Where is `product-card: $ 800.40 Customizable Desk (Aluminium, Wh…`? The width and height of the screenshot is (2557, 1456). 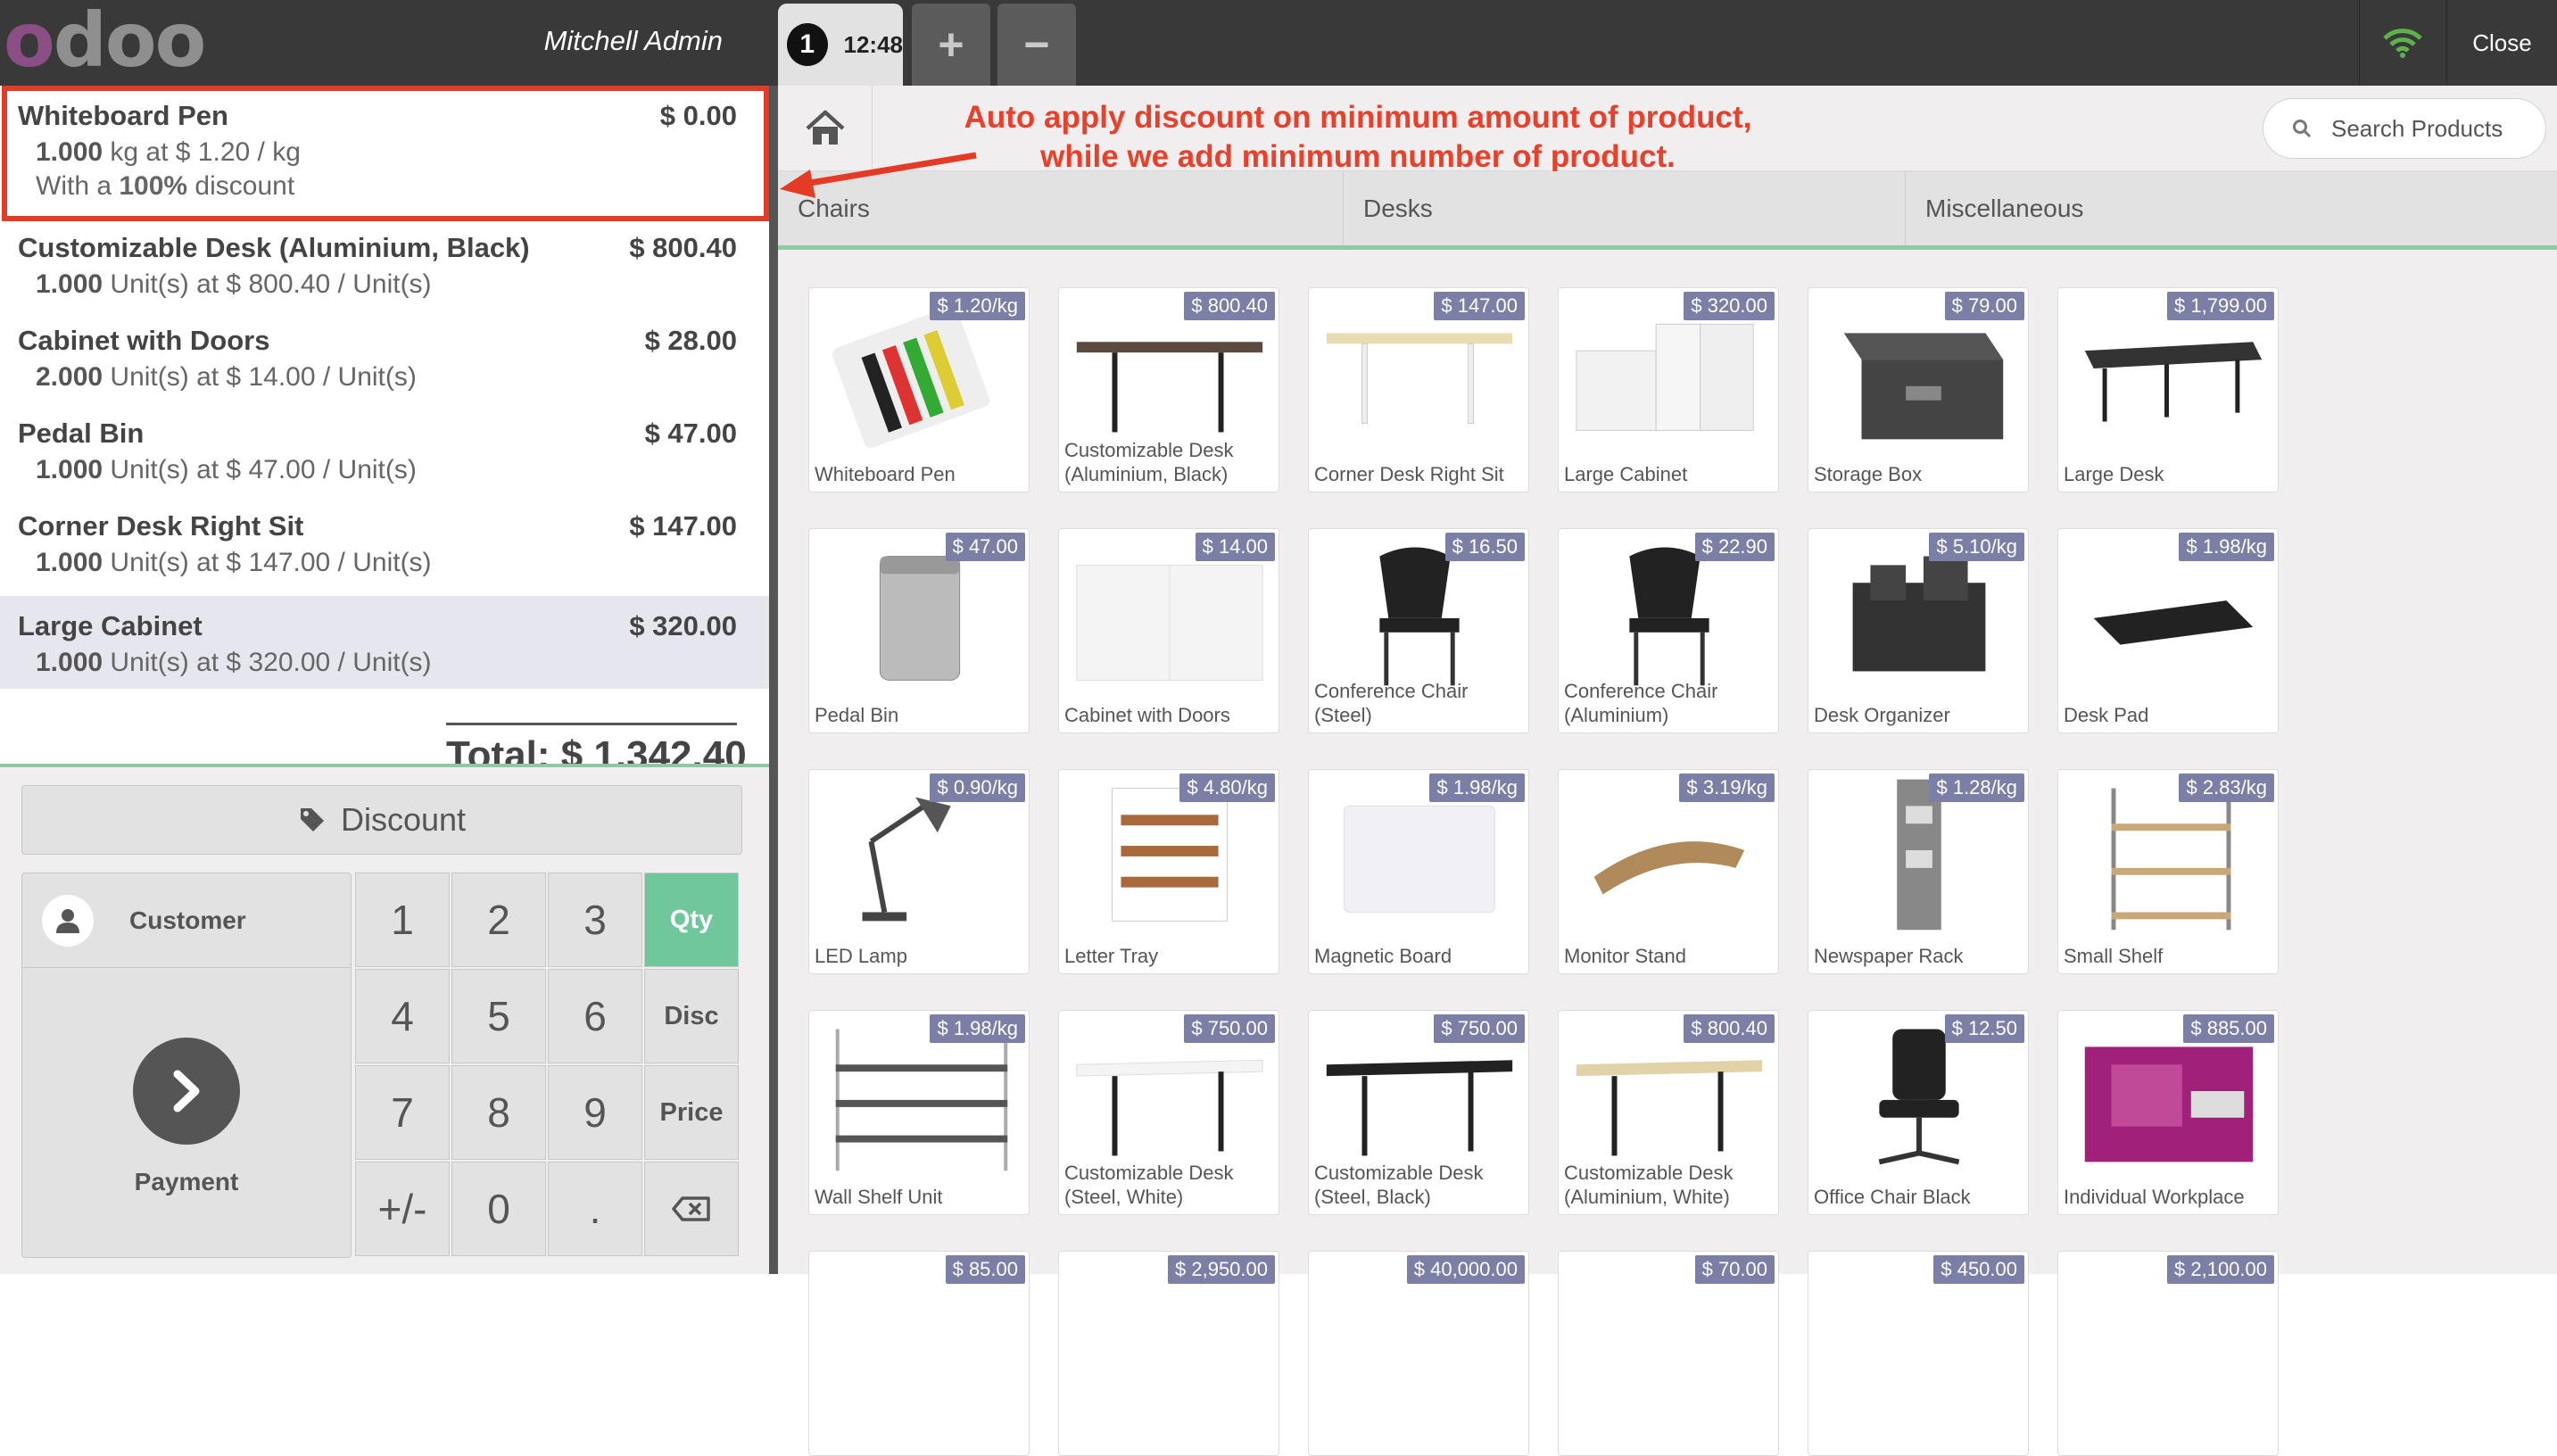
product-card: $ 800.40 Customizable Desk (Aluminium, Wh… is located at coordinates (1669, 1113).